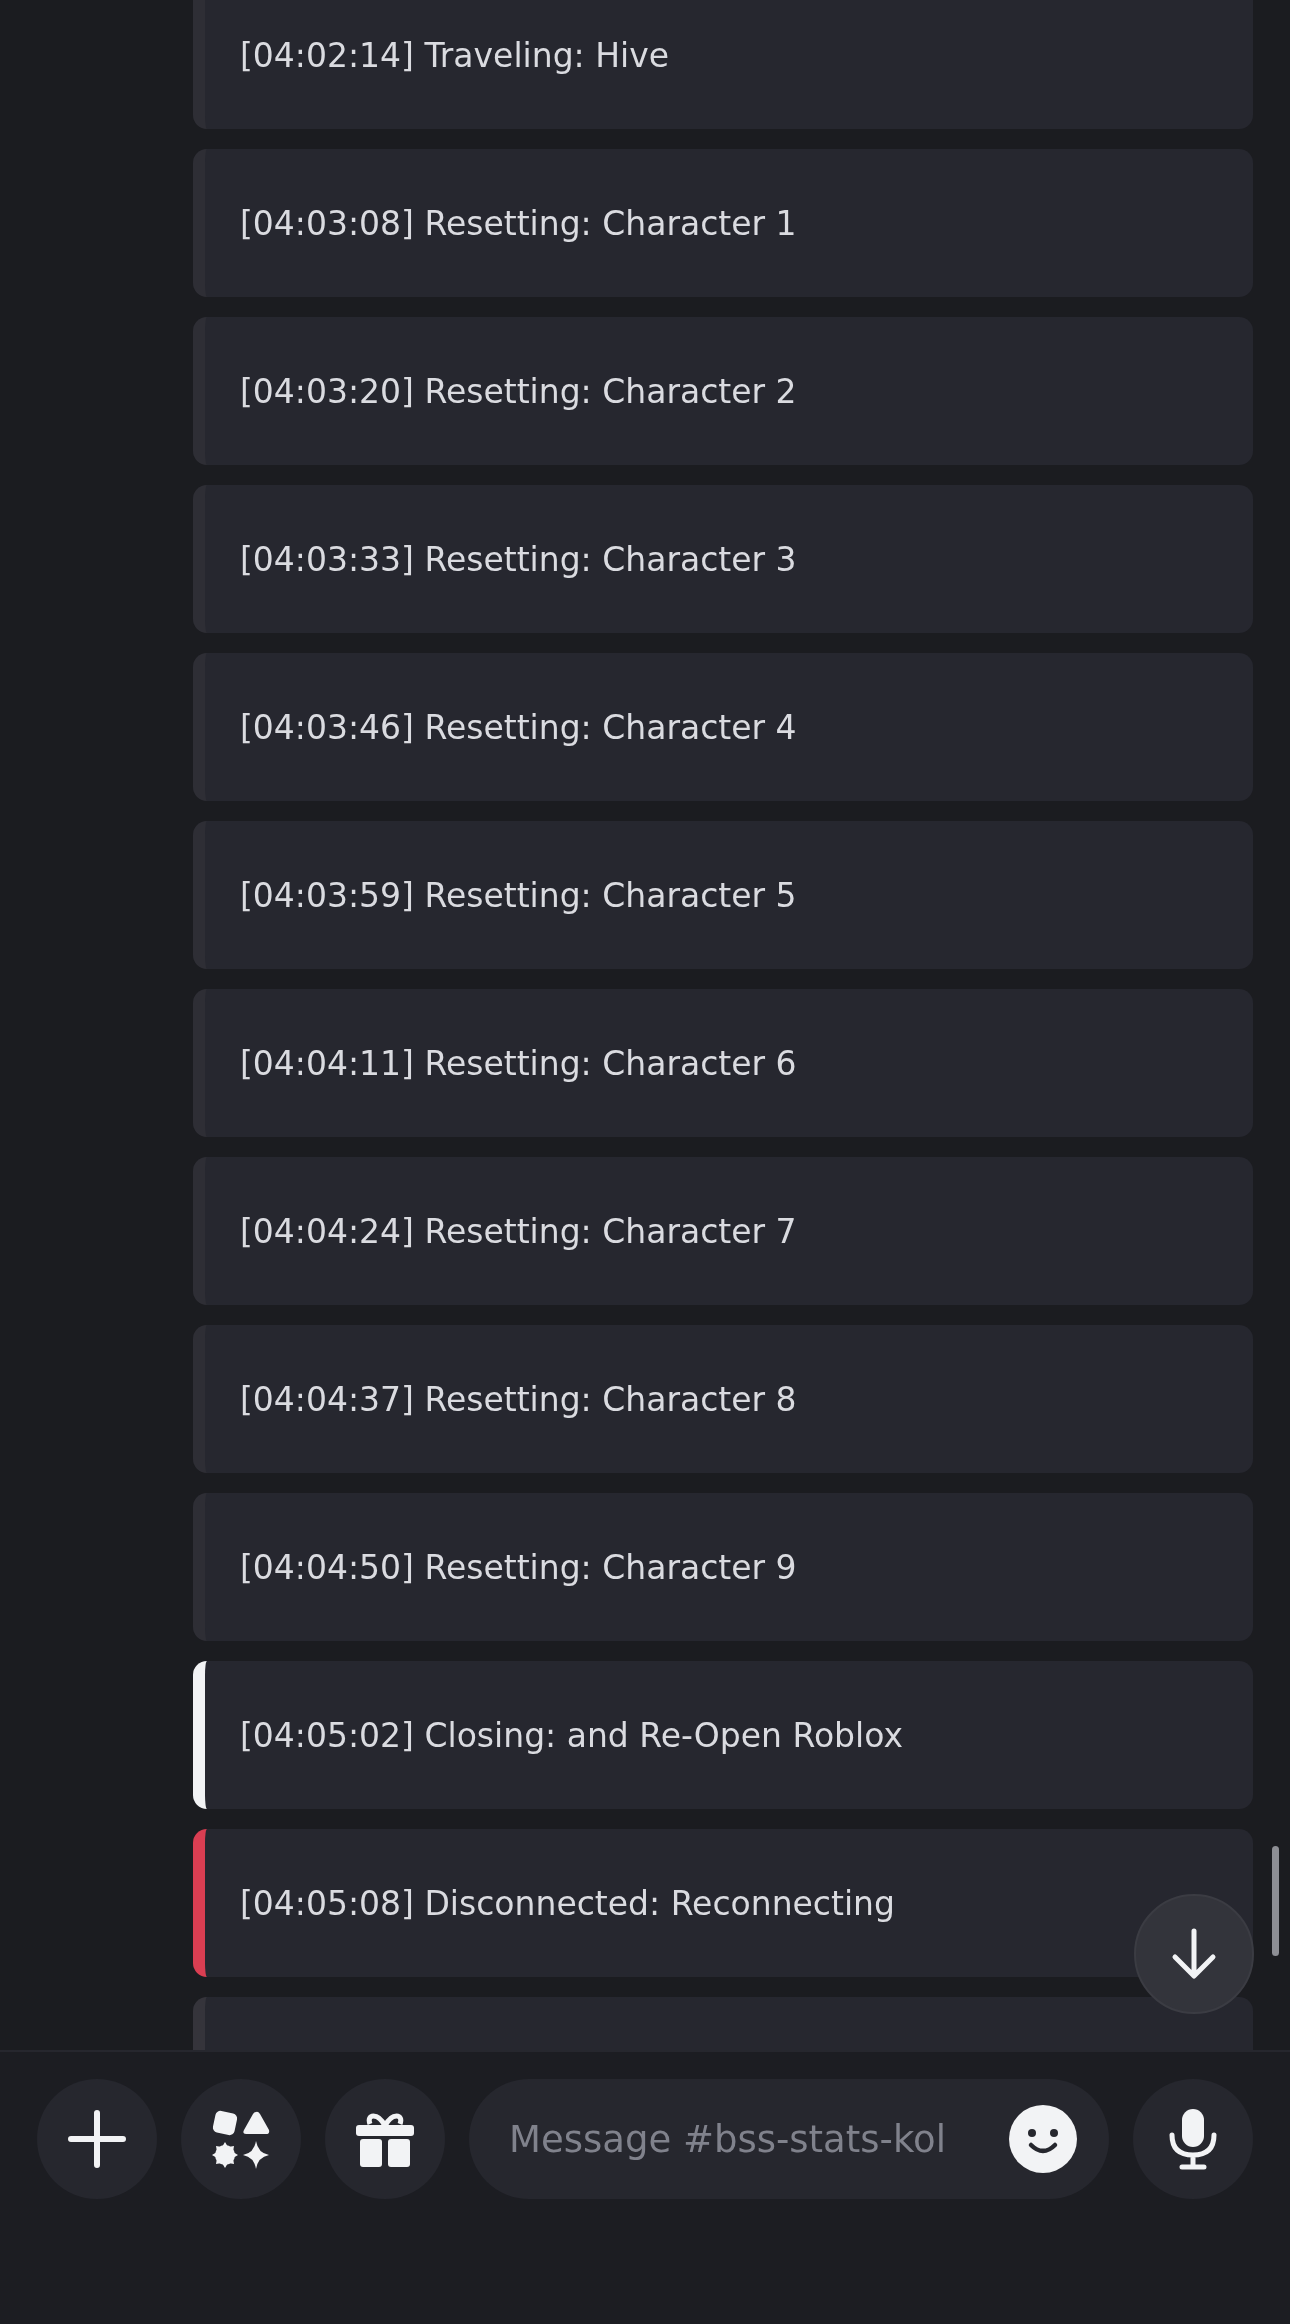 The width and height of the screenshot is (1290, 2324). I want to click on embed-text: [04:04:37] Resetting: Character 8, so click(518, 1399).